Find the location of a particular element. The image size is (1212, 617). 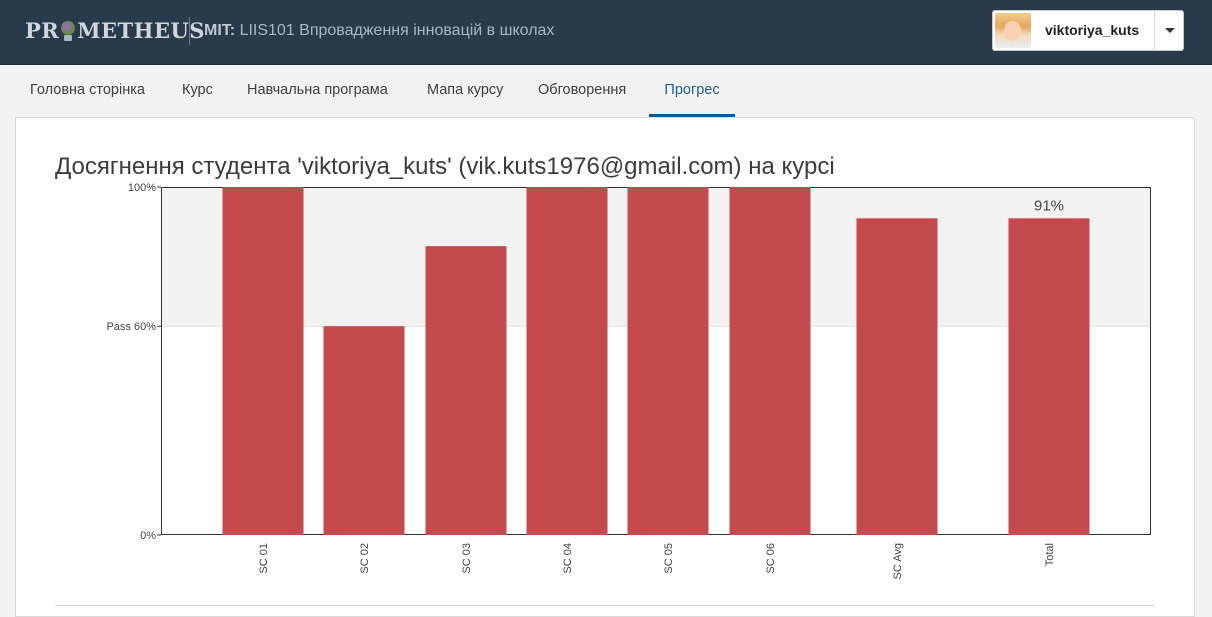

y-tick-label: 100% is located at coordinates (142, 188).